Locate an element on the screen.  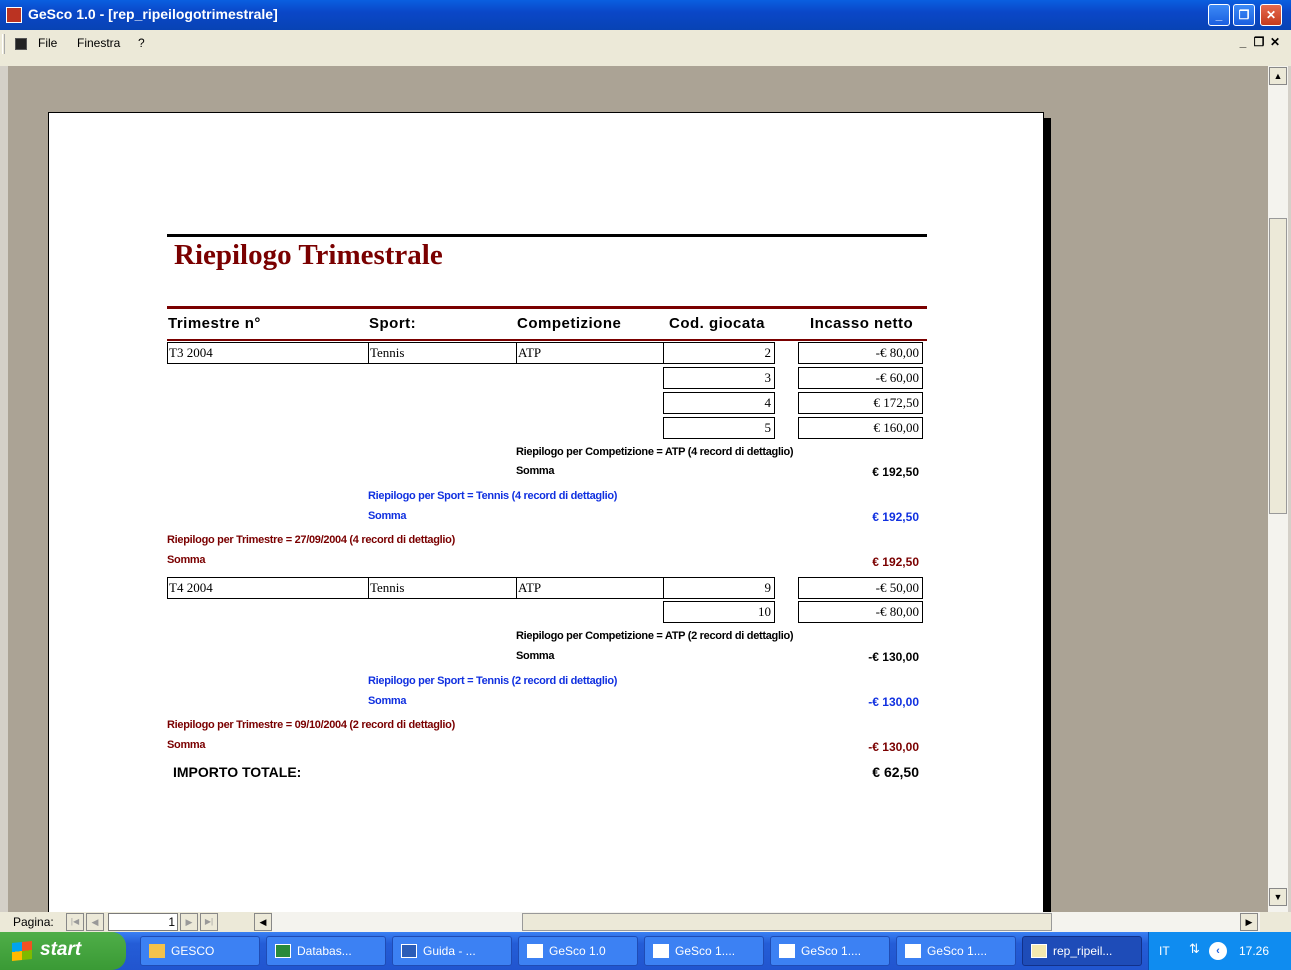
mdi-close-button: ✕ is located at coordinates (1275, 42).